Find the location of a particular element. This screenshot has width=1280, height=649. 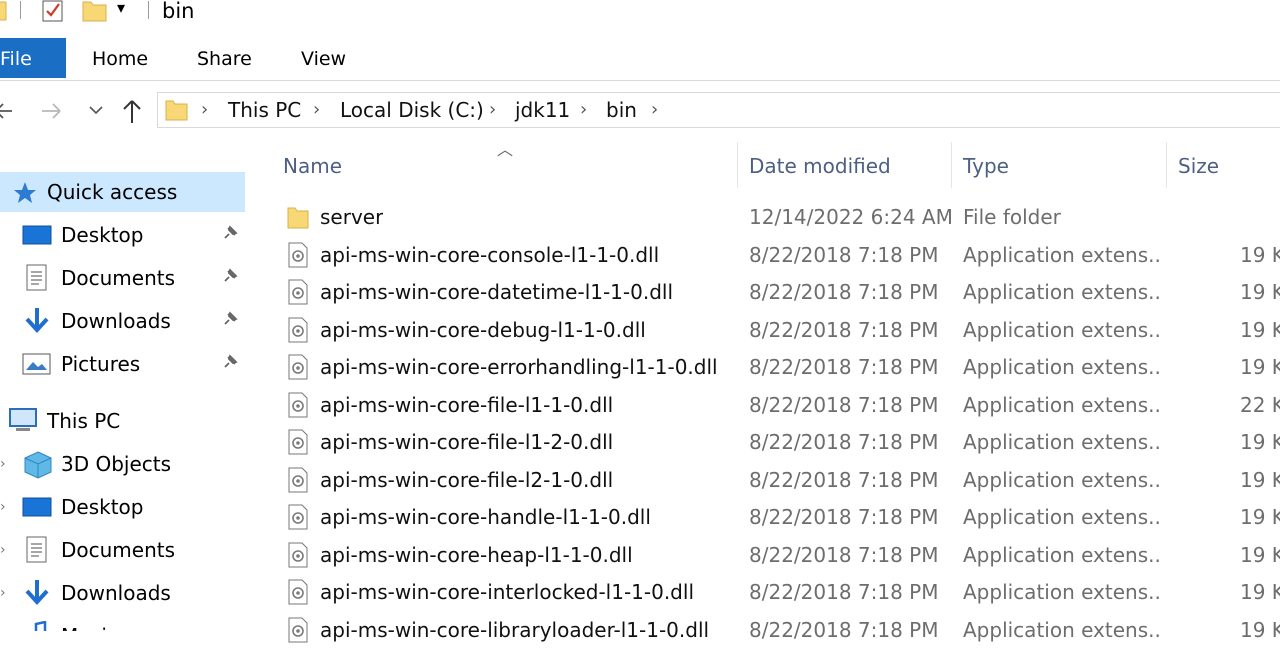

nav-item-documents: › Documents is located at coordinates (122, 550).